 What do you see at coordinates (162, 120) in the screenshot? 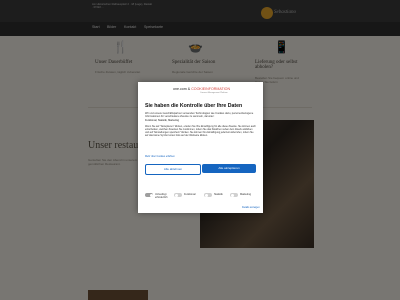
I see `consent-purposes: Funktional, Statistik, Marketing` at bounding box center [162, 120].